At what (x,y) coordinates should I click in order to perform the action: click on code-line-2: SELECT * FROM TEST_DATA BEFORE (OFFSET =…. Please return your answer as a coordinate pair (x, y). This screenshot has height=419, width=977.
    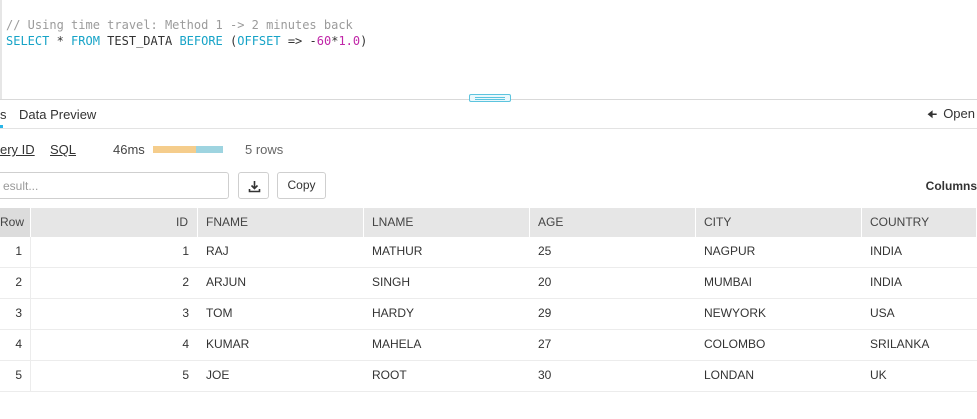
    Looking at the image, I should click on (186, 41).